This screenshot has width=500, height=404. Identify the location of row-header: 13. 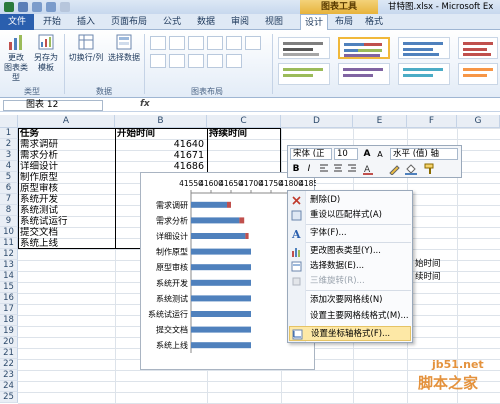
(9, 265).